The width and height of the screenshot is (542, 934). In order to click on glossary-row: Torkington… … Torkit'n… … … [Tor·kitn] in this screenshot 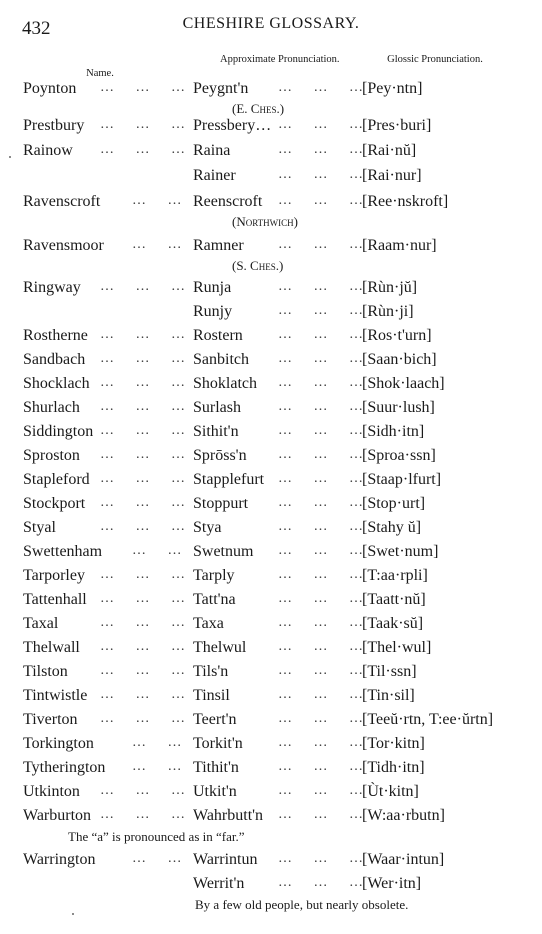, I will do `click(271, 746)`.